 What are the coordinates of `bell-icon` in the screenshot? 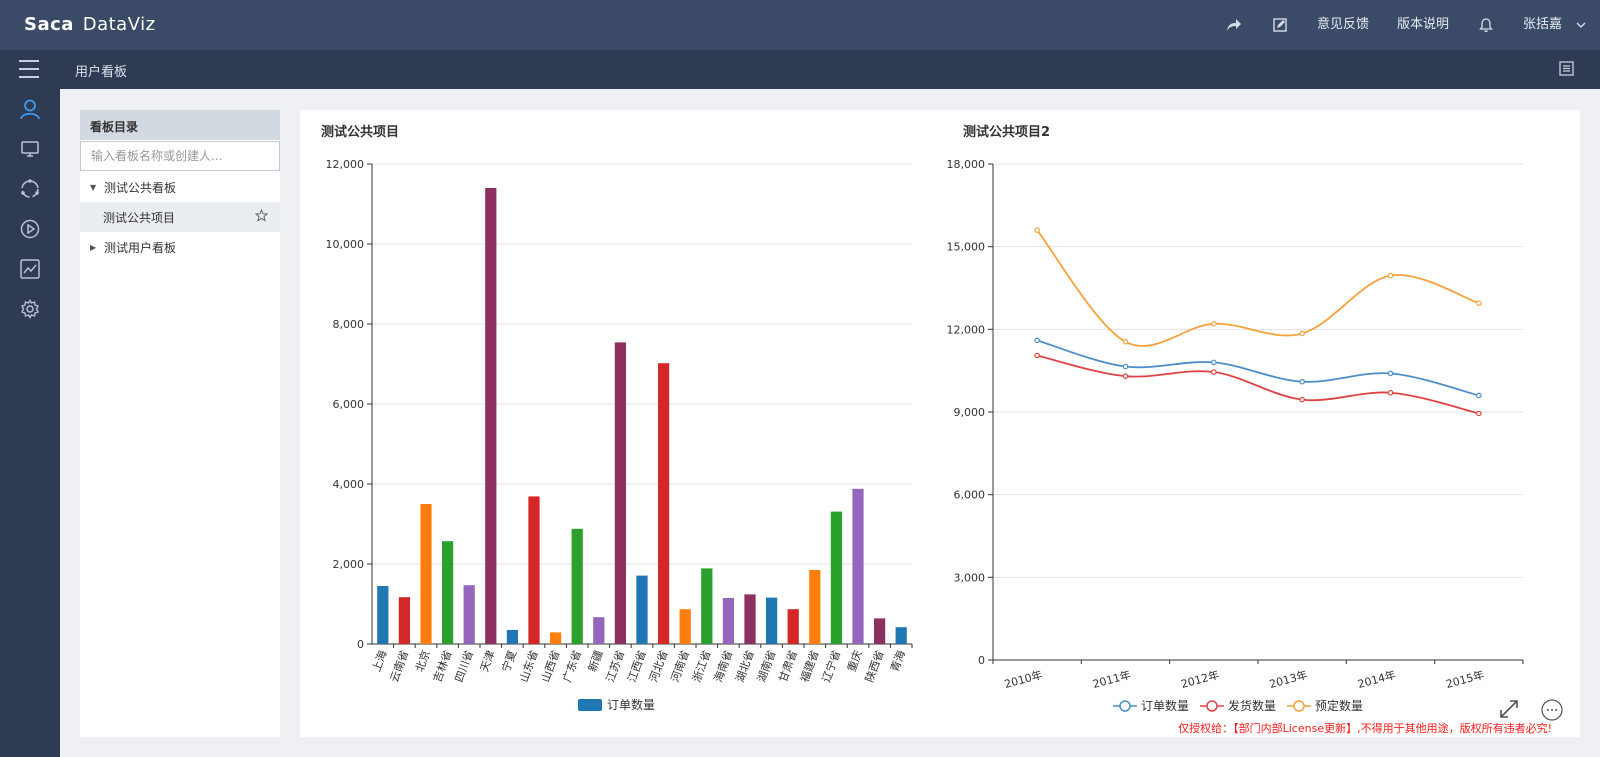 It's located at (1486, 25).